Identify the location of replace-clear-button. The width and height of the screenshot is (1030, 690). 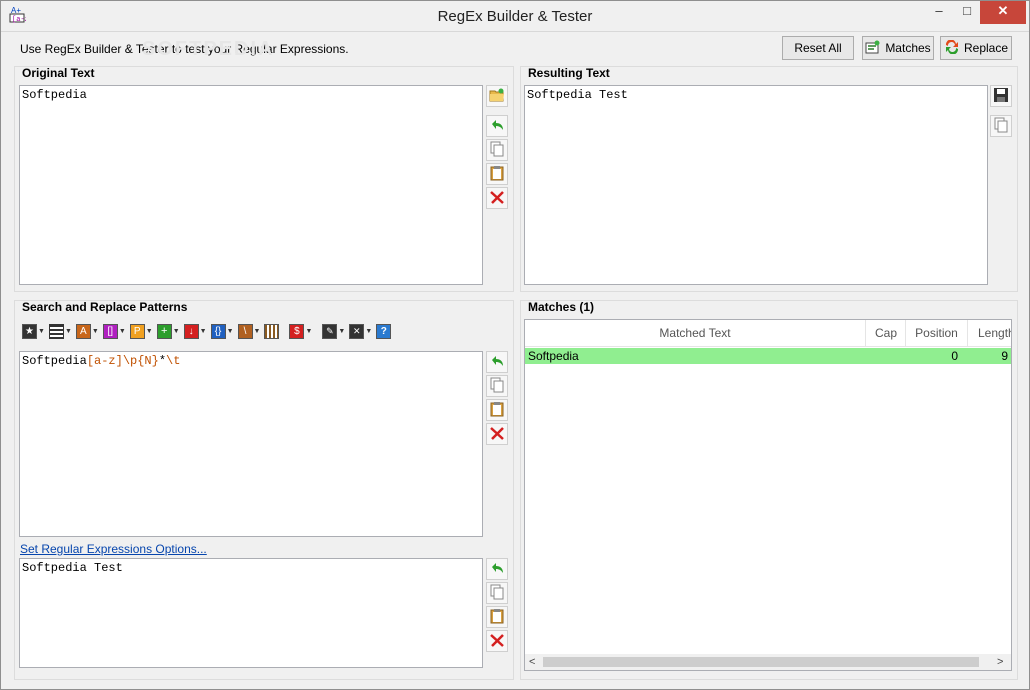
(497, 641).